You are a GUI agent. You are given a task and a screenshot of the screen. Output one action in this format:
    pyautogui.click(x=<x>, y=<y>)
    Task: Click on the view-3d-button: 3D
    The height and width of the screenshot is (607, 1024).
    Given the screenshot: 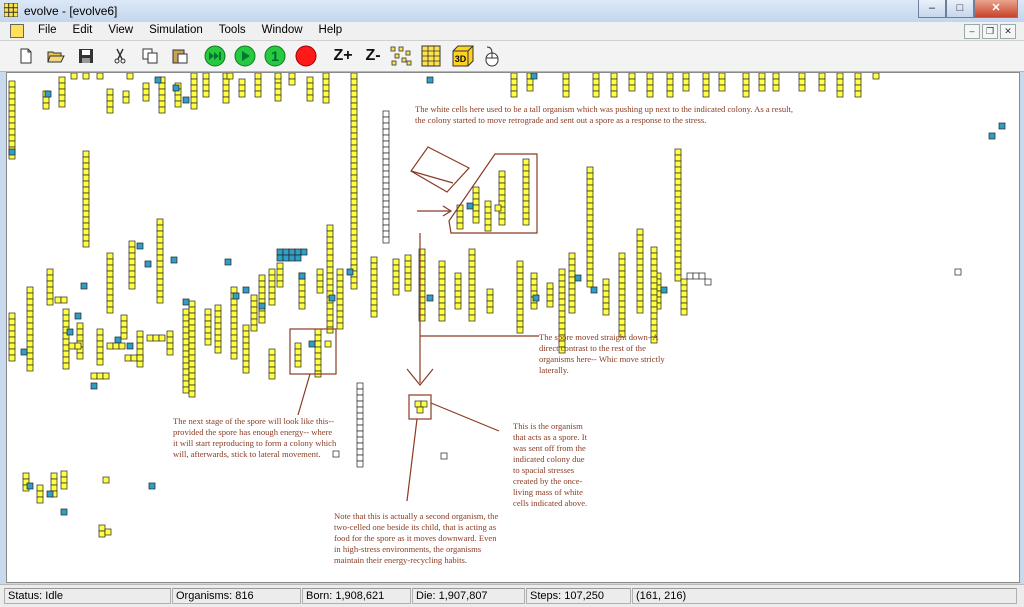 What is the action you would take?
    pyautogui.click(x=463, y=56)
    